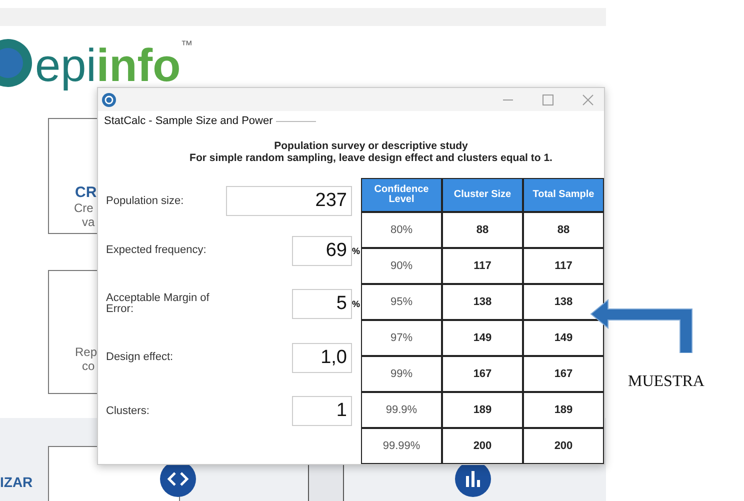  Describe the element at coordinates (482, 195) in the screenshot. I see `column-header: Cluster Size` at that location.